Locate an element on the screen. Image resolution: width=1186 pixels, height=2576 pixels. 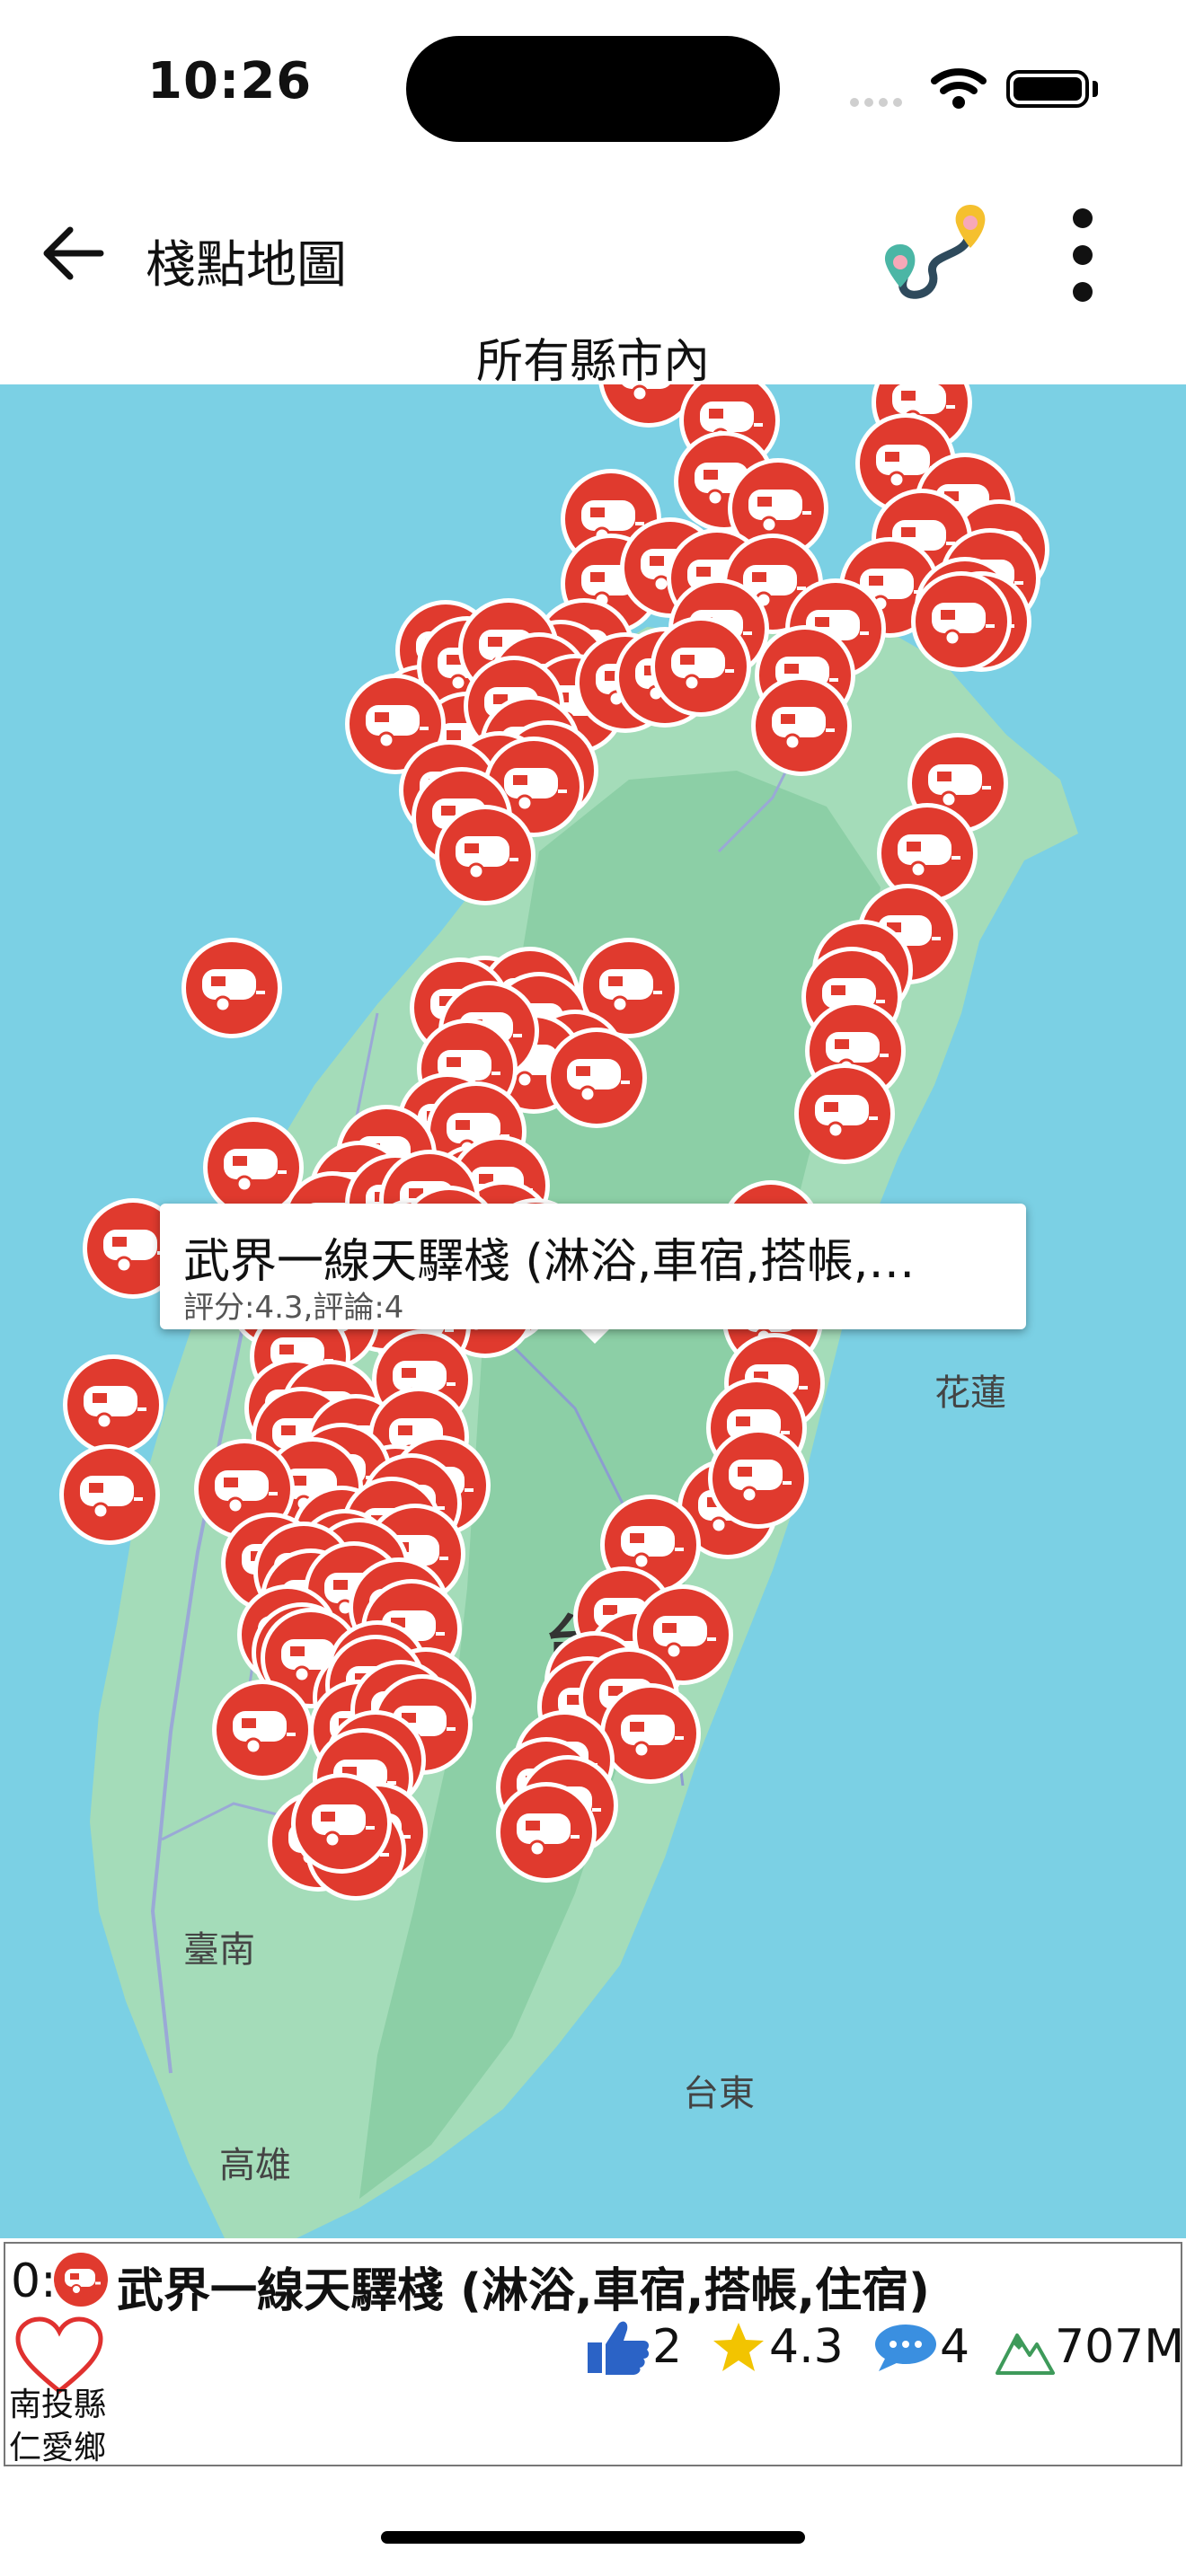
more-options-icon is located at coordinates (1082, 255).